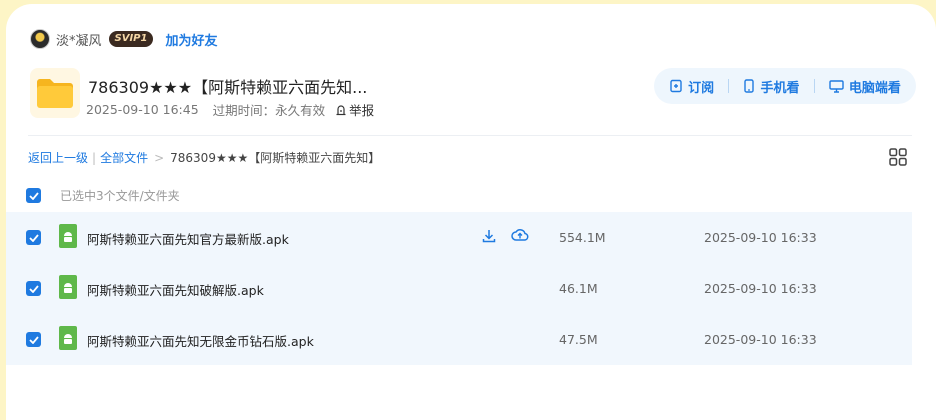 The height and width of the screenshot is (420, 936). Describe the element at coordinates (578, 339) in the screenshot. I see `file-size: 47.5M` at that location.